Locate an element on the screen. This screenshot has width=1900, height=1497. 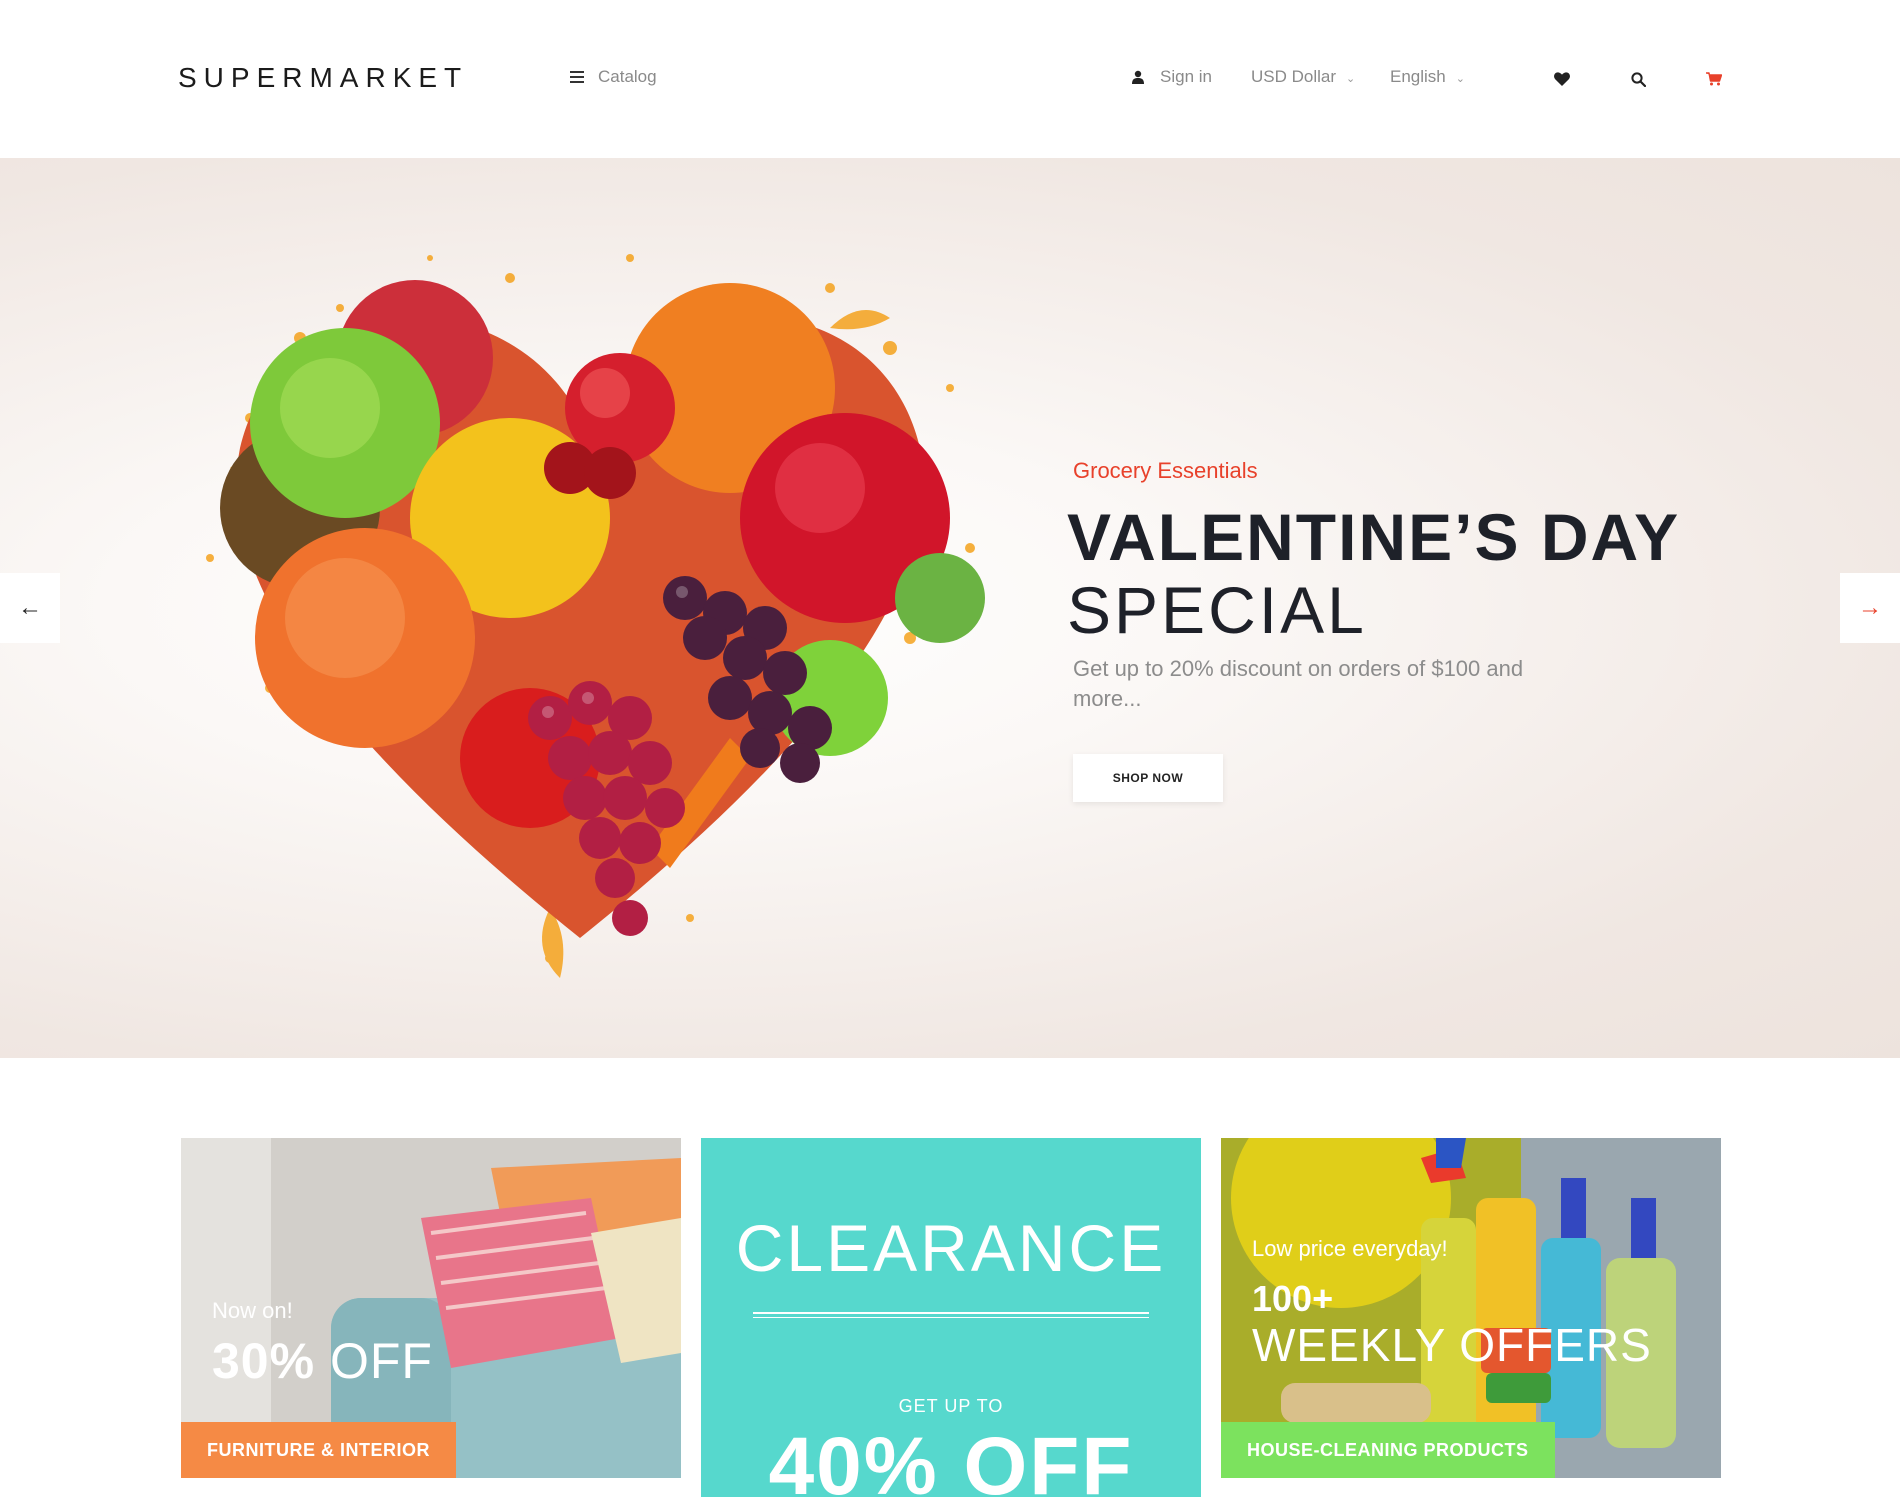
search-icon is located at coordinates (1638, 79).